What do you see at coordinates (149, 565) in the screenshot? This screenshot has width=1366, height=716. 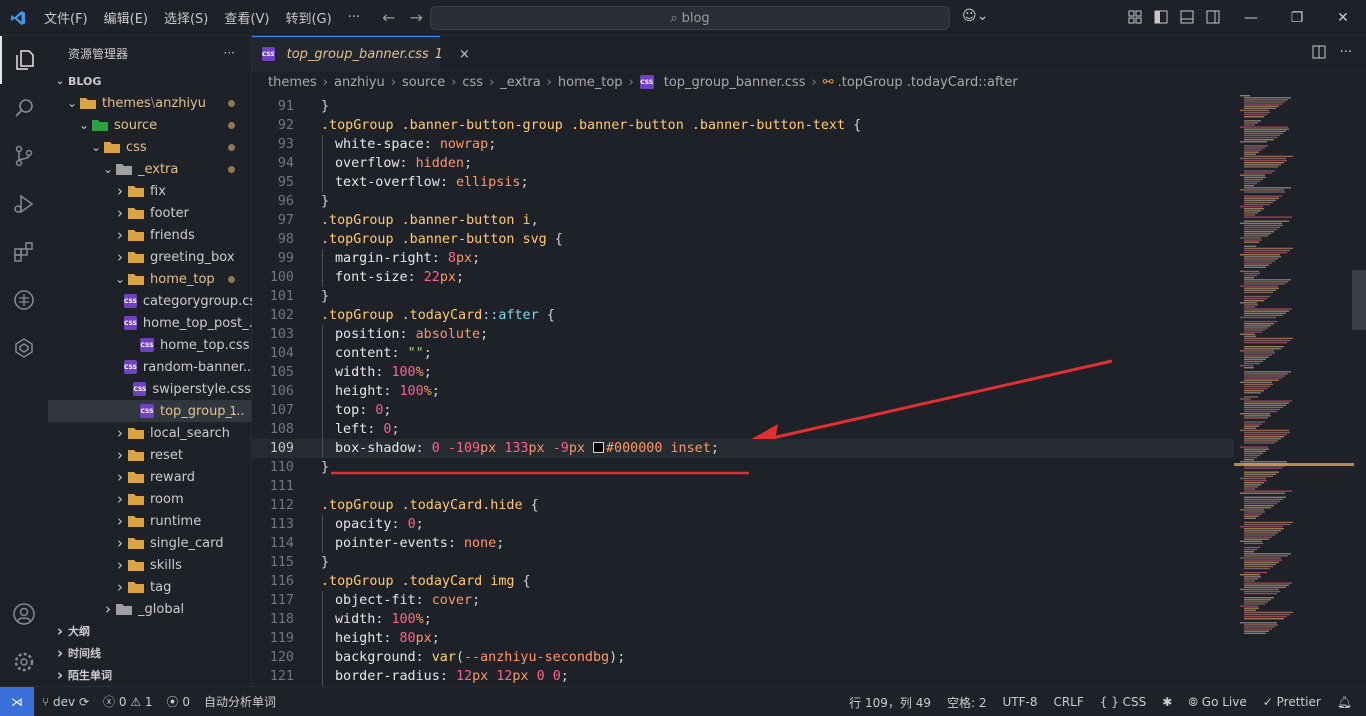 I see `tree-folder: › skills` at bounding box center [149, 565].